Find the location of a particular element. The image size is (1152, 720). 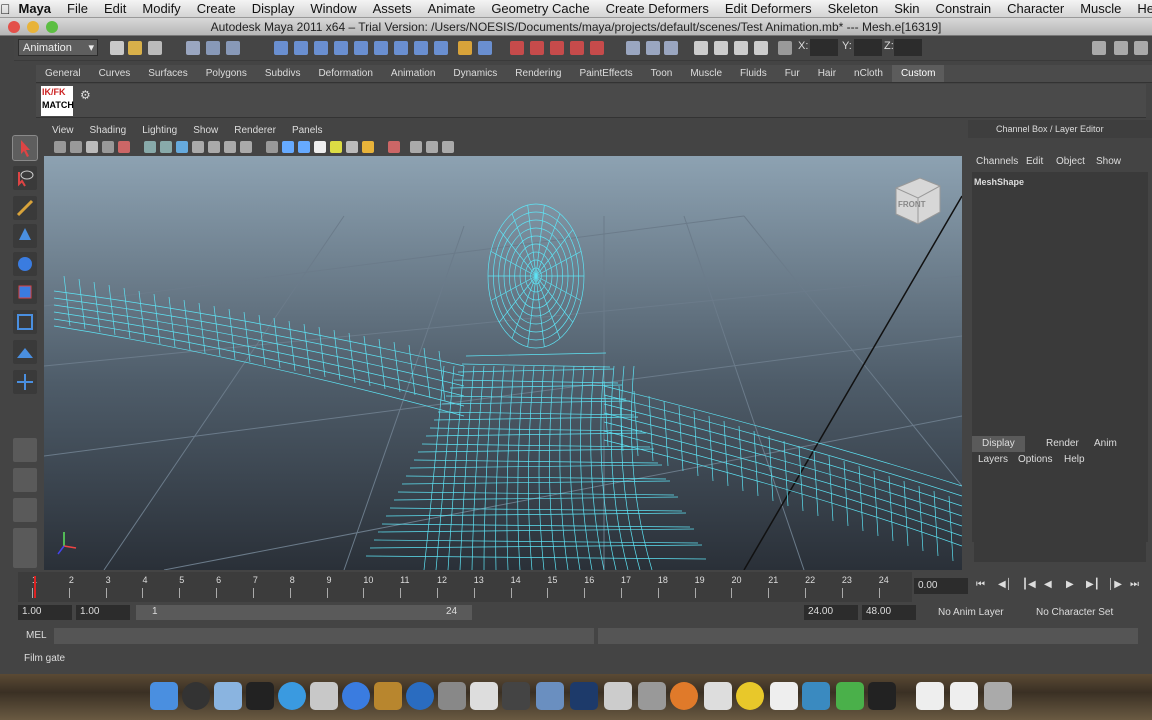

input-ops-icon is located at coordinates (633, 48).